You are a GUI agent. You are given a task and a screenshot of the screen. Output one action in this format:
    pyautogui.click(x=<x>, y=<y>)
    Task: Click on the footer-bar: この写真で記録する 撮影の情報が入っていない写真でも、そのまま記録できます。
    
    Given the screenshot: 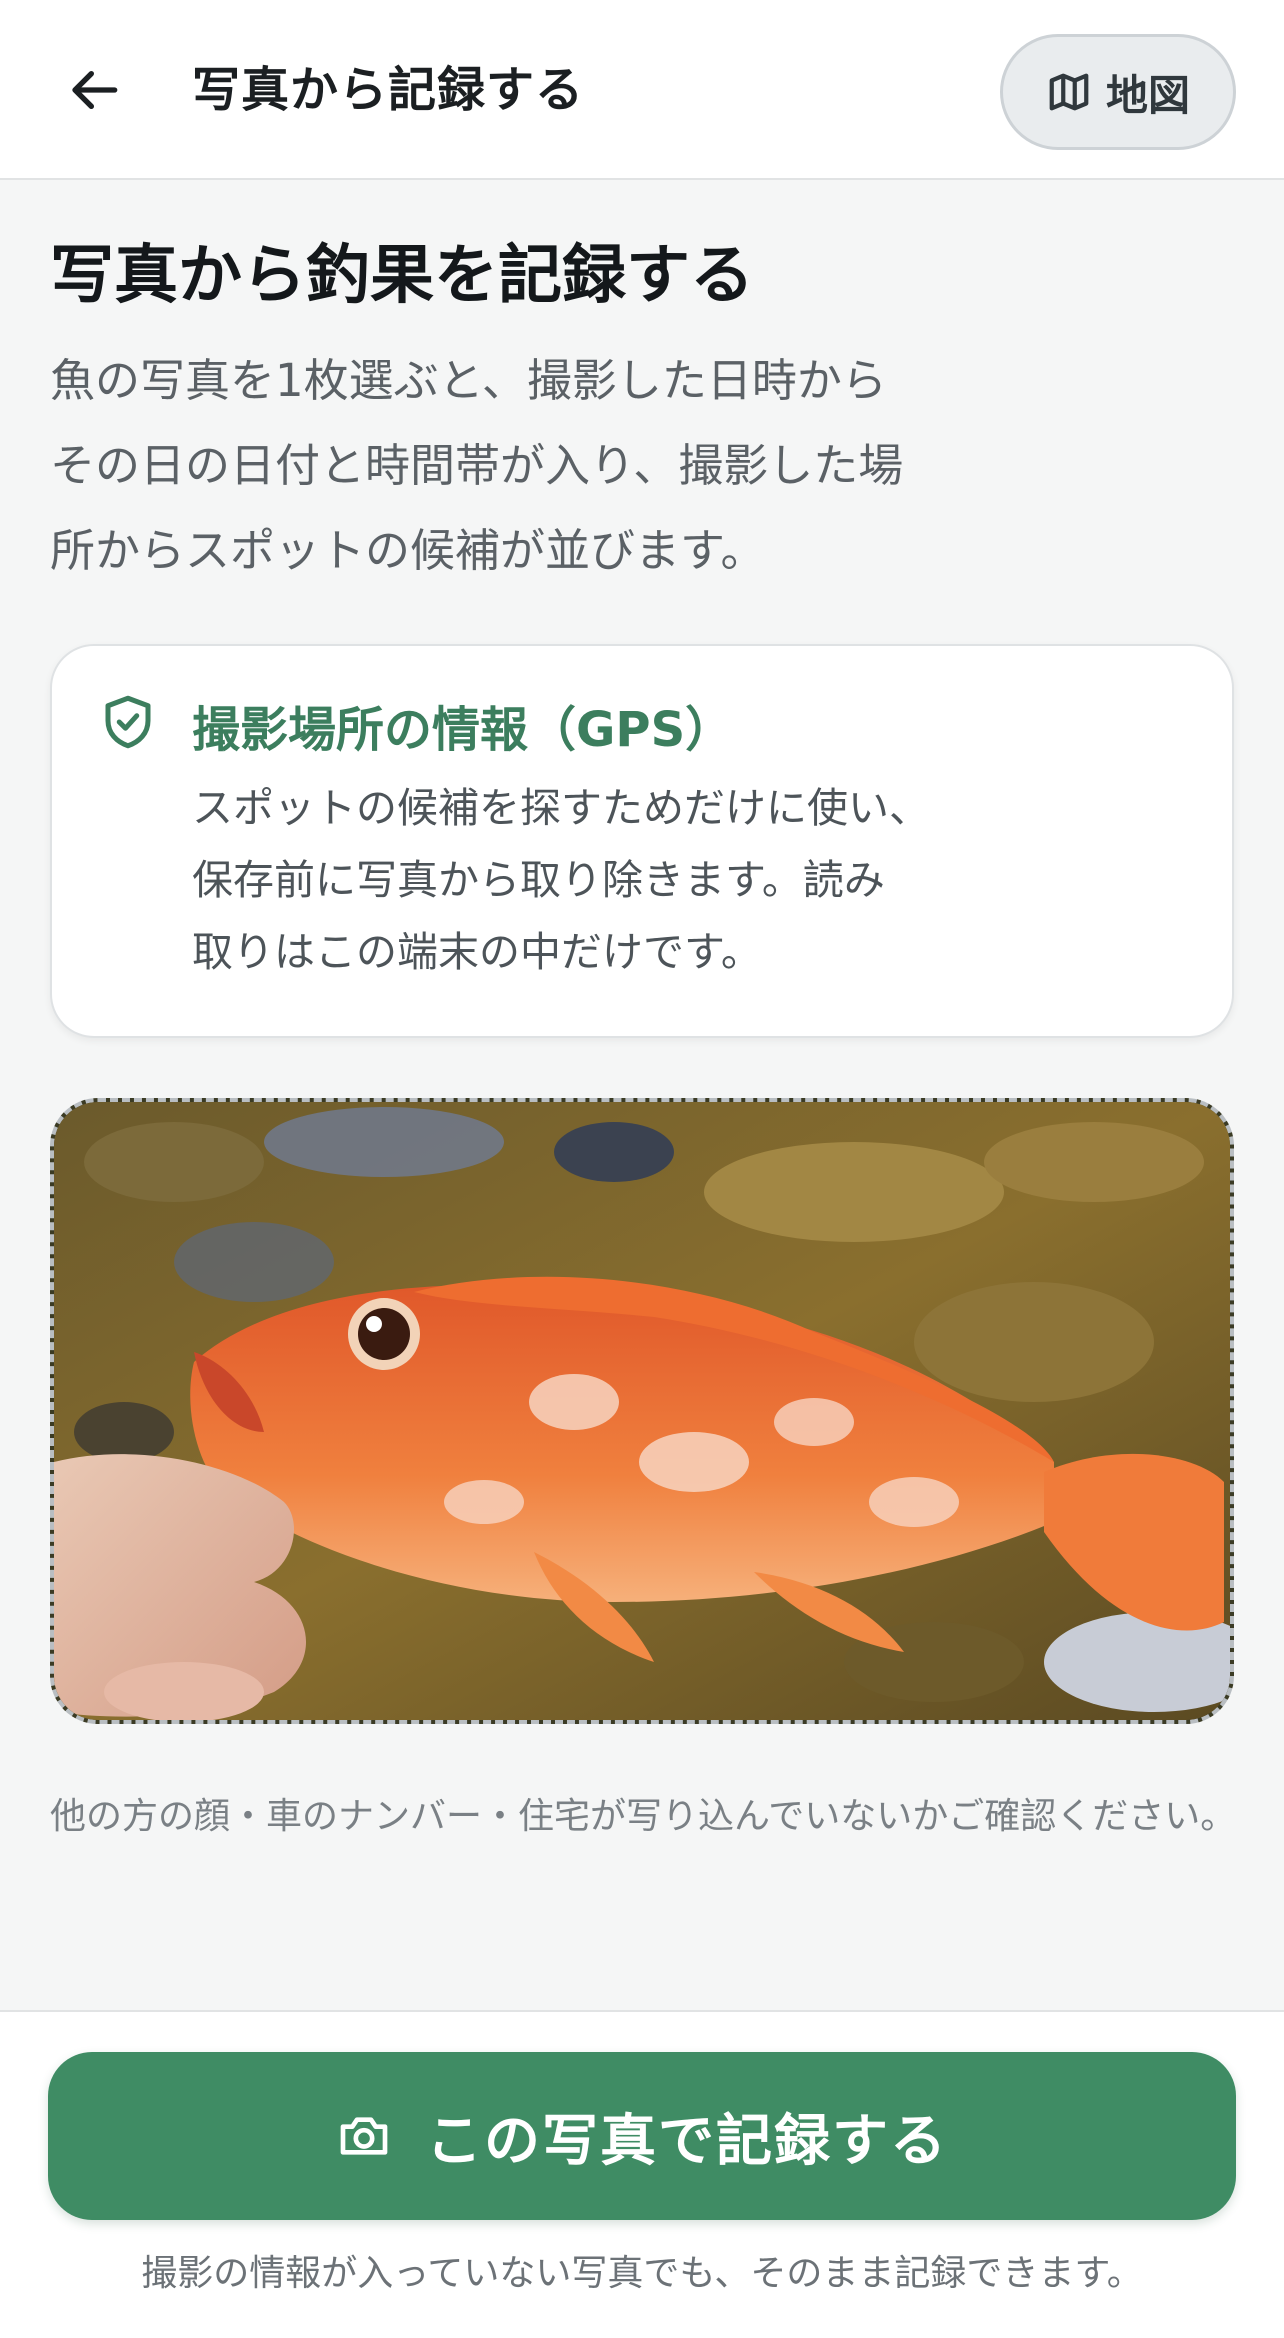 What is the action you would take?
    pyautogui.click(x=642, y=2174)
    